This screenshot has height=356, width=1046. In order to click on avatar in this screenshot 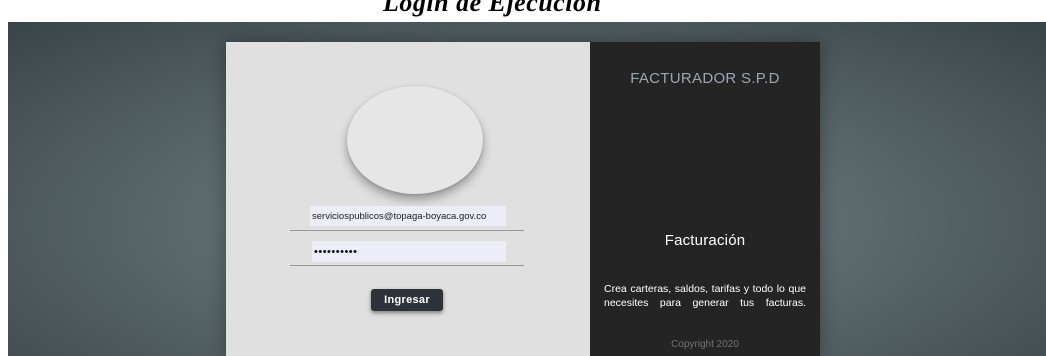, I will do `click(415, 140)`.